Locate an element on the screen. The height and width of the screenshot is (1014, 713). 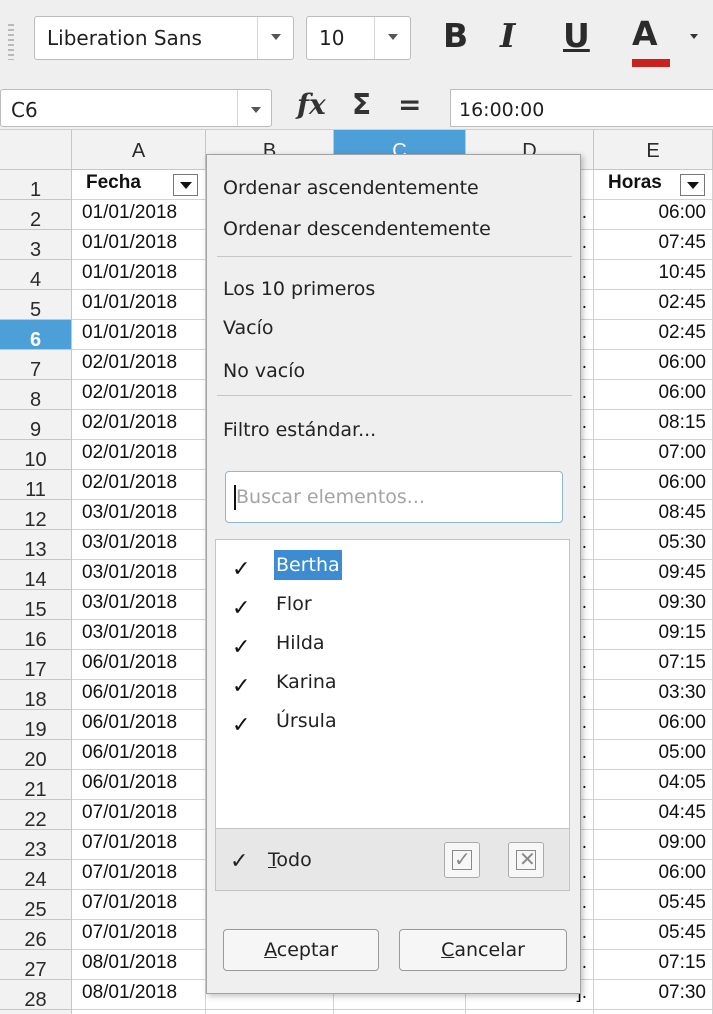
cell-c29: 02:15 p.m. is located at coordinates (400, 1012).